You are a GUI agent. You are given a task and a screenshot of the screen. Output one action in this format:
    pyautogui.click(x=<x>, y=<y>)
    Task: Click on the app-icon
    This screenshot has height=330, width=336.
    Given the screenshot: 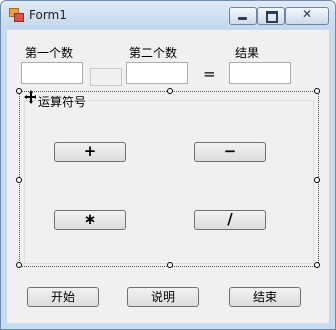 What is the action you would take?
    pyautogui.click(x=16, y=15)
    